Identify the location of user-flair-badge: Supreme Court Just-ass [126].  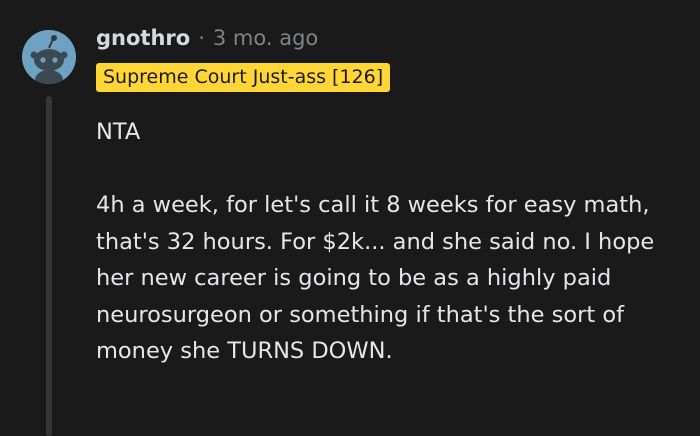
(243, 77).